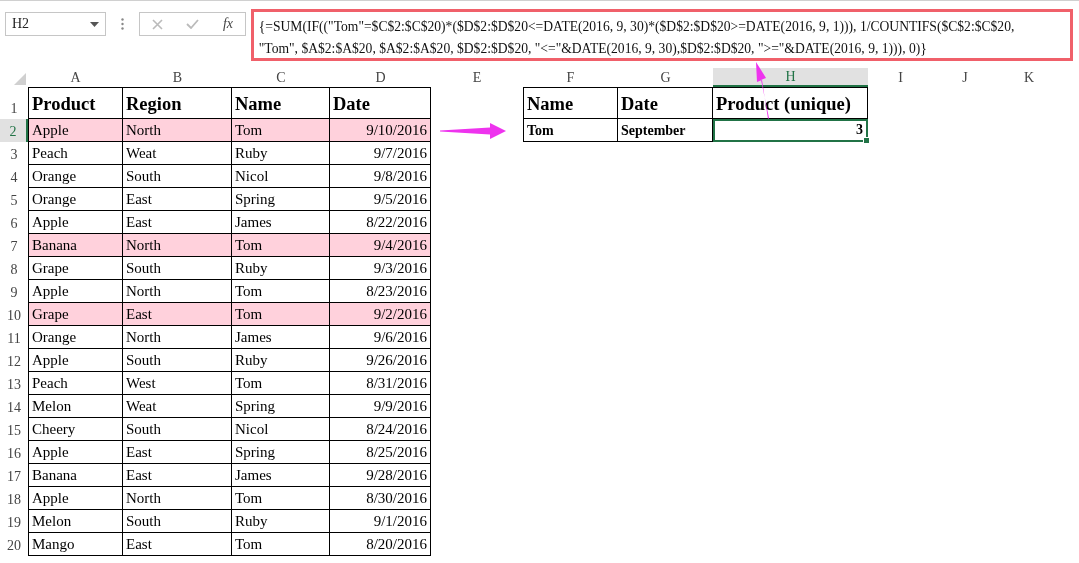 This screenshot has width=1079, height=563. I want to click on more-icon, so click(122, 24).